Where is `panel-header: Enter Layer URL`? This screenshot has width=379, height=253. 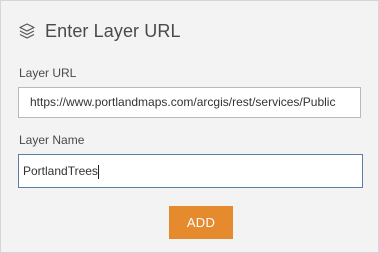 panel-header: Enter Layer URL is located at coordinates (99, 31).